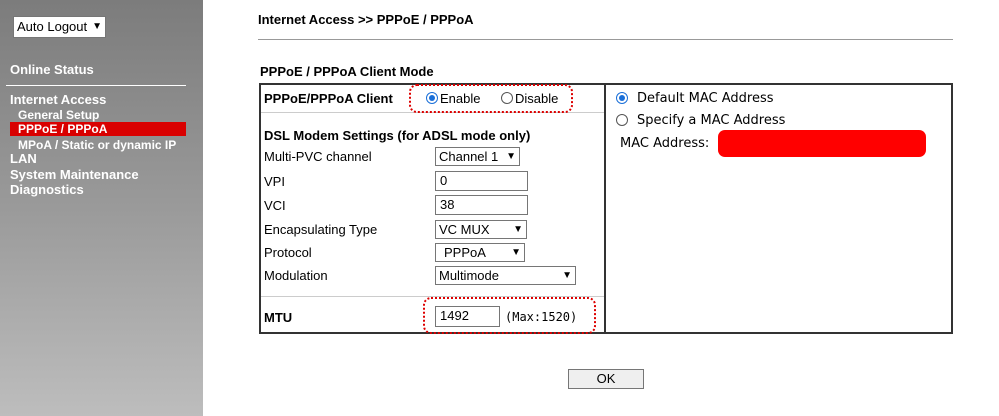 The image size is (999, 416). Describe the element at coordinates (74, 174) in the screenshot. I see `sidebar-item-system-maintenance: System Maintenance` at that location.